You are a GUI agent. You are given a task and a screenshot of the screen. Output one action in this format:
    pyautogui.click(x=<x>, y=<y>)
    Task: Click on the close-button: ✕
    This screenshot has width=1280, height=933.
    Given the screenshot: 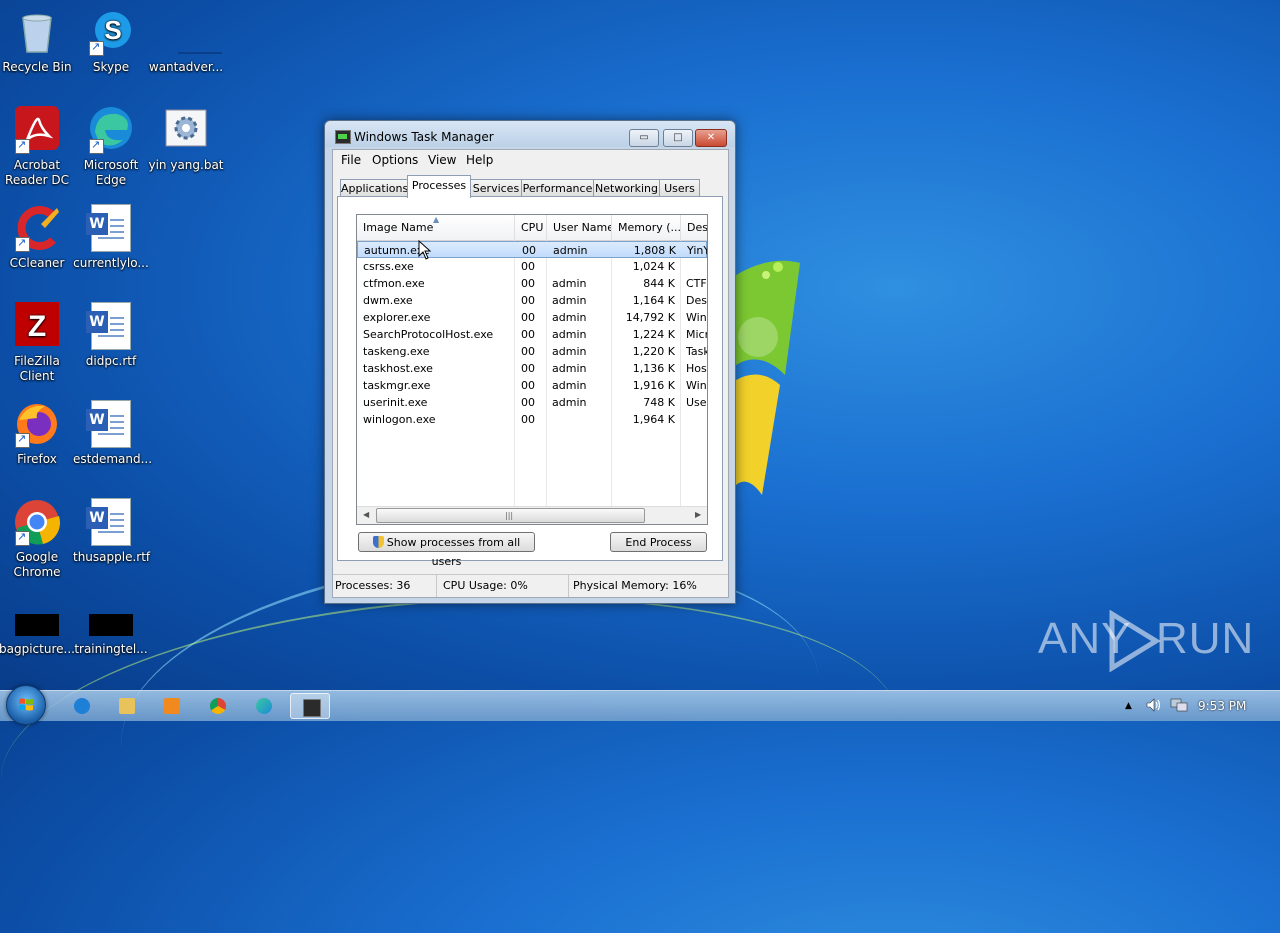 What is the action you would take?
    pyautogui.click(x=711, y=138)
    